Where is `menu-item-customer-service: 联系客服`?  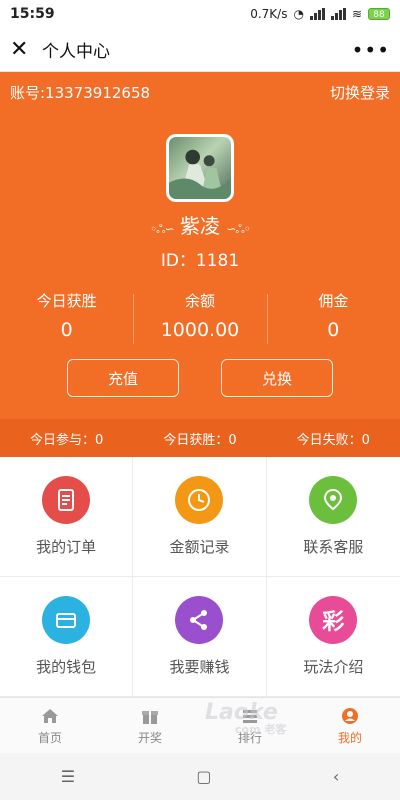 menu-item-customer-service: 联系客服 is located at coordinates (333, 517).